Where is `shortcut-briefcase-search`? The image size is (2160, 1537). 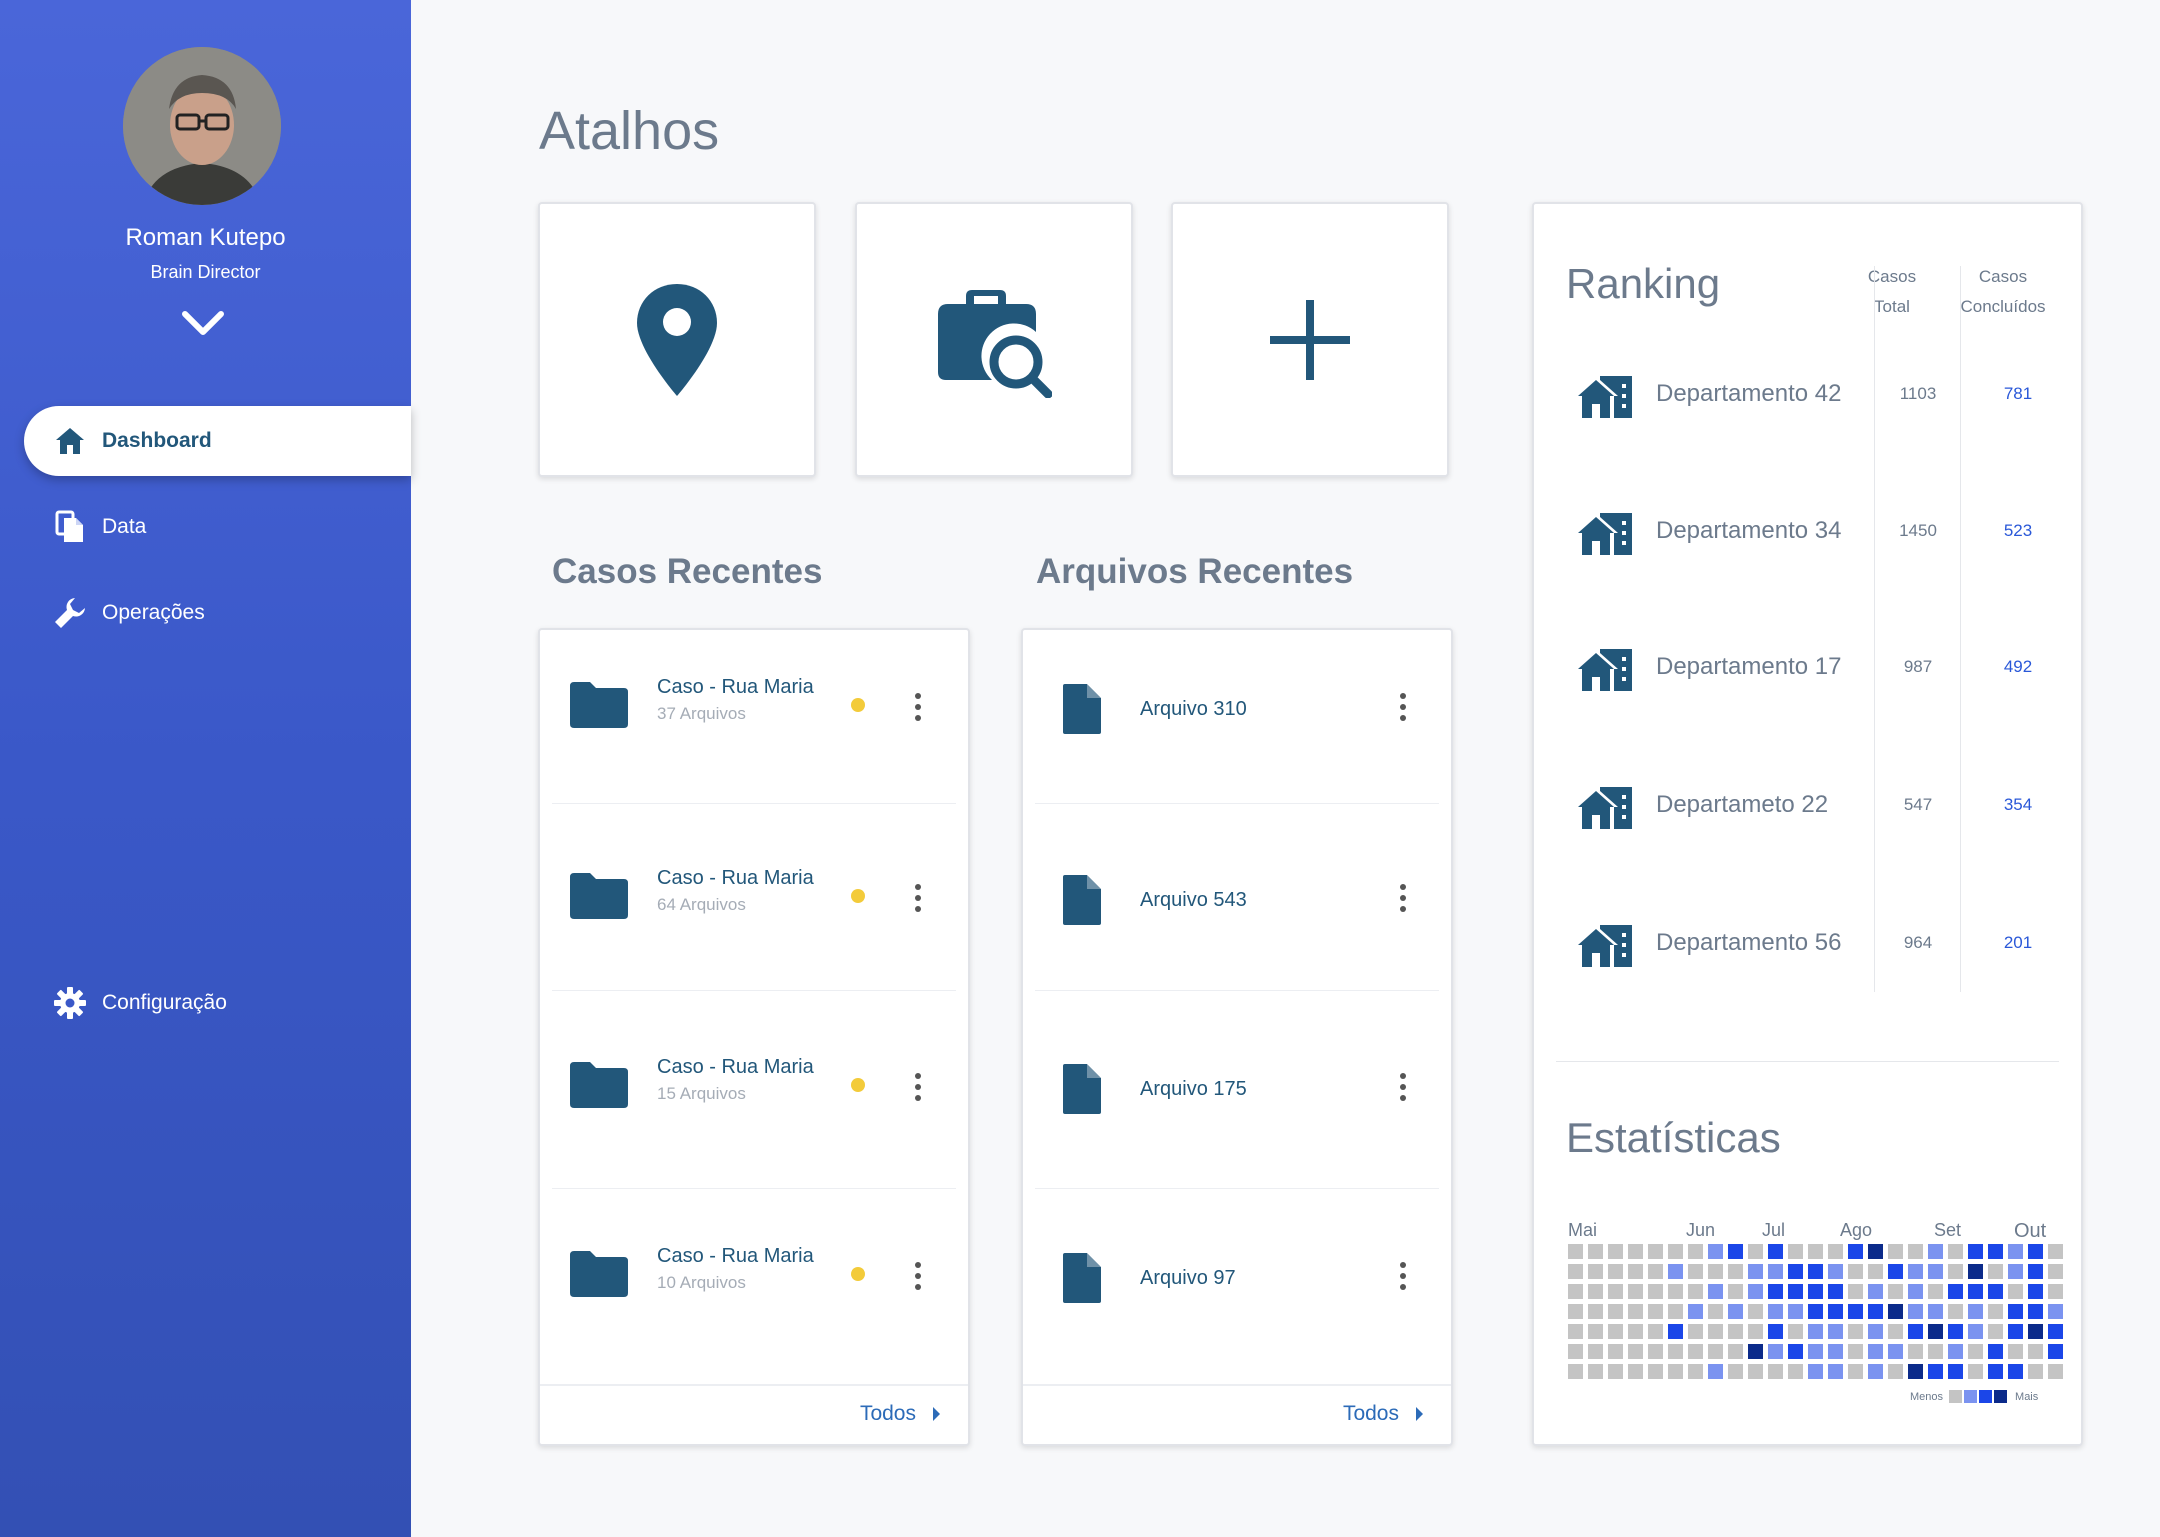 shortcut-briefcase-search is located at coordinates (994, 339).